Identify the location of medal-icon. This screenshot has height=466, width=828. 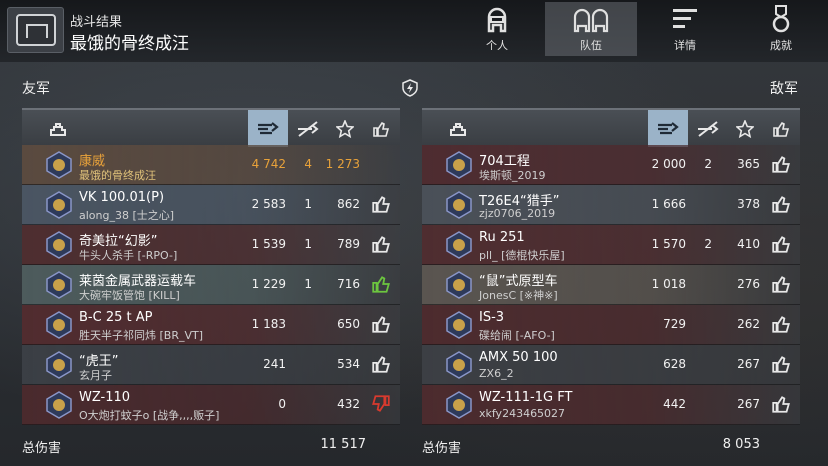
(781, 19).